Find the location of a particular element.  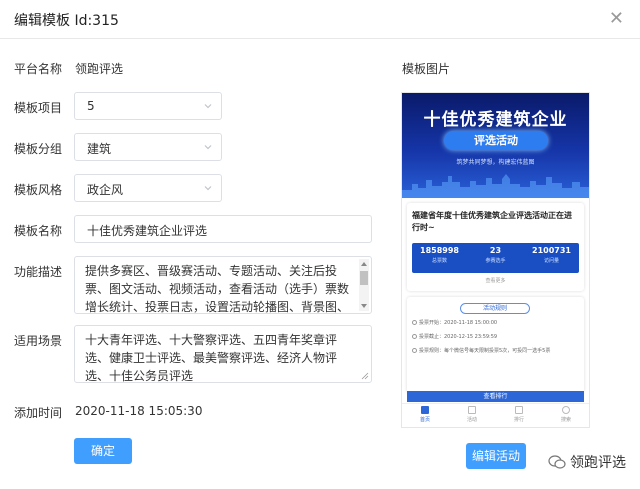

scroll-down-icon is located at coordinates (364, 306).